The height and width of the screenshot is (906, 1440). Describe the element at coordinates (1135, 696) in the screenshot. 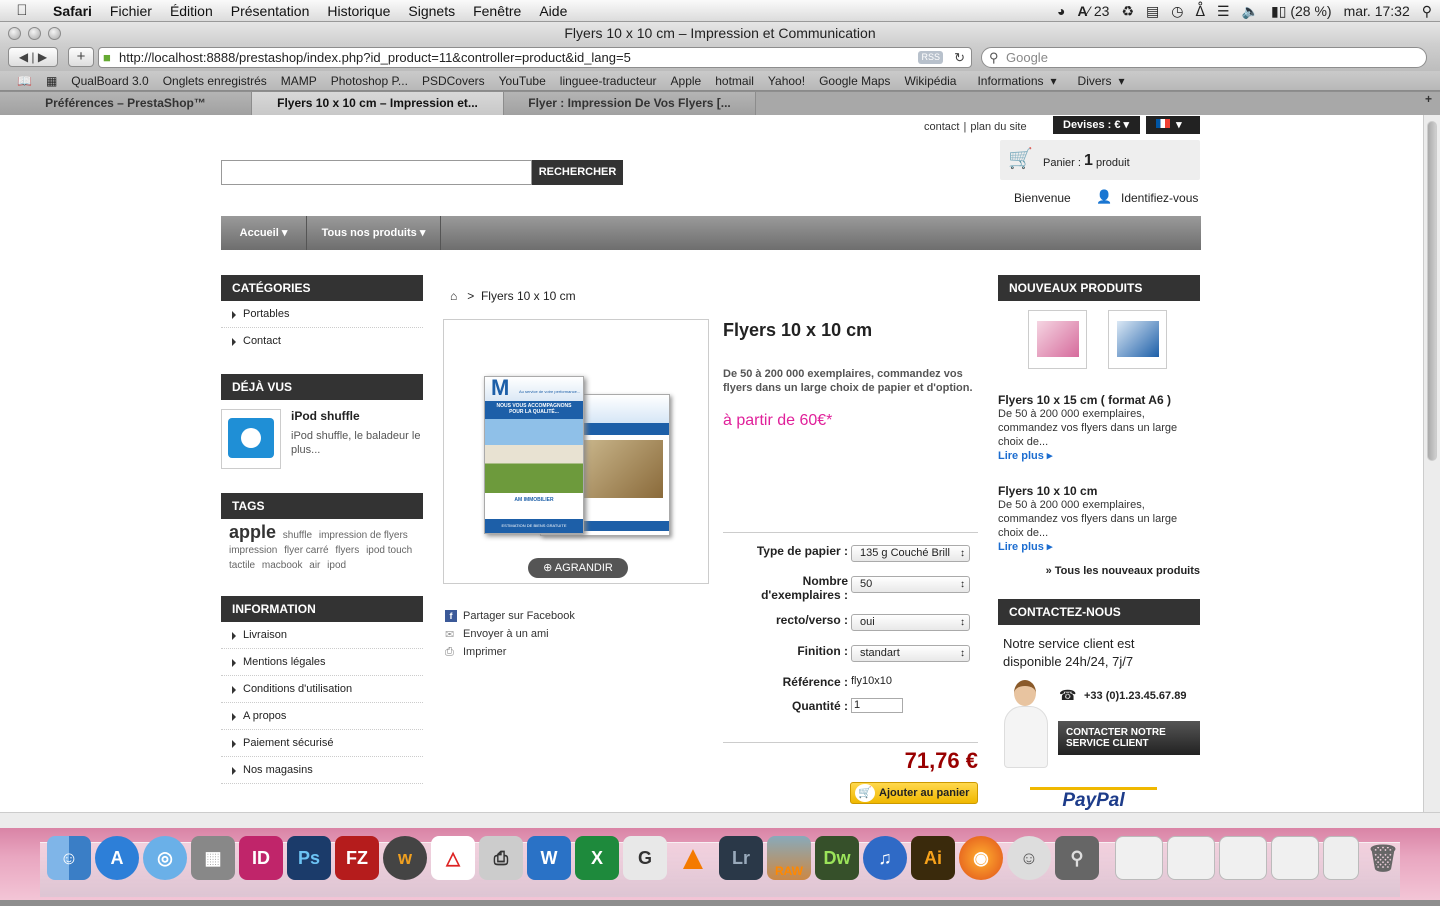

I see `contact-phone: +33 (0)1.23.45.67.89` at that location.